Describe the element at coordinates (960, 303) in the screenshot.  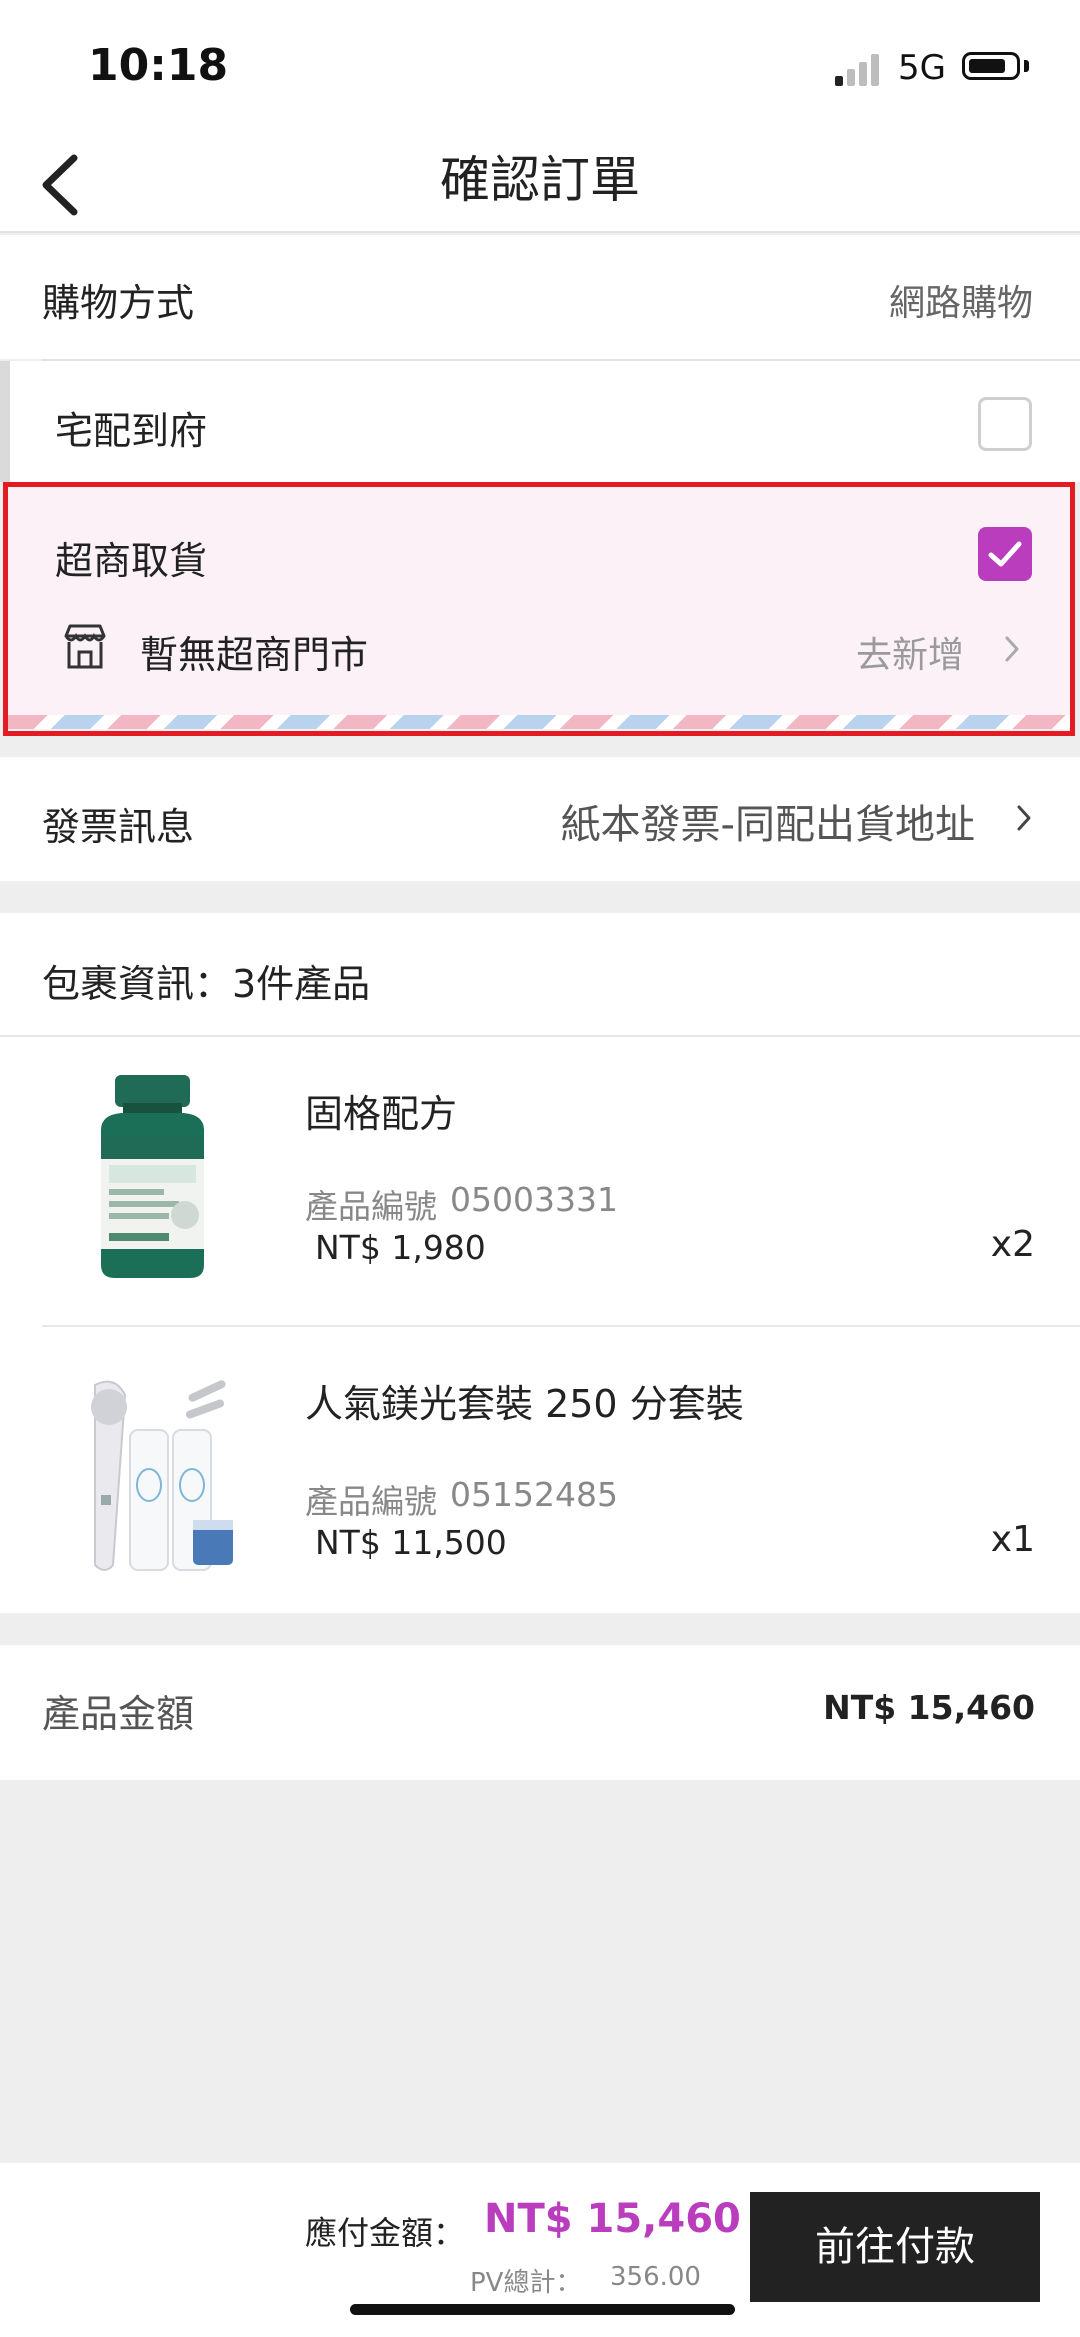
I see `shopping-method-value: 網路購物` at that location.